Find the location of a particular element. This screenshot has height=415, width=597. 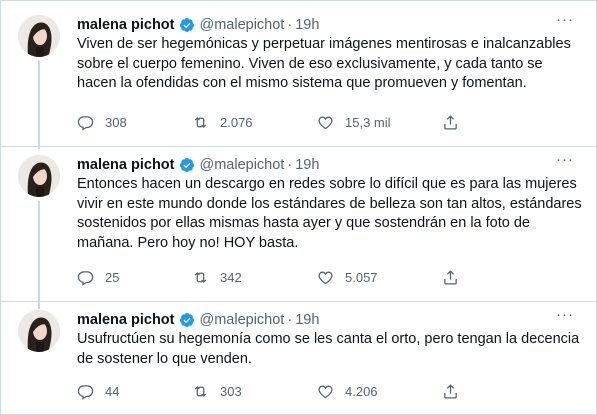

retweet-button: 342 is located at coordinates (217, 277).